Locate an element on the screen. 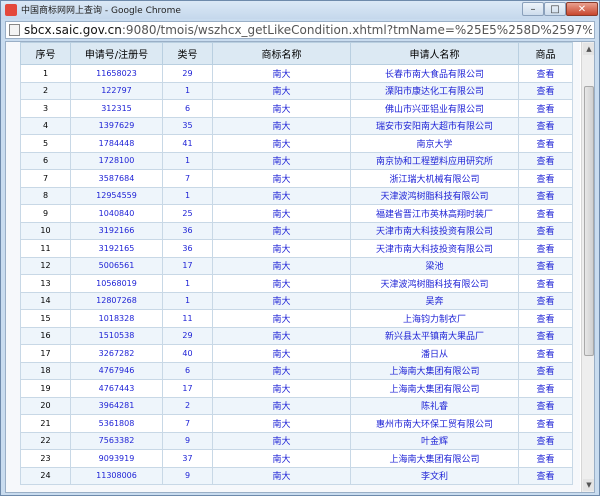 The image size is (600, 496). reg-number-link: 3964281 is located at coordinates (116, 405).